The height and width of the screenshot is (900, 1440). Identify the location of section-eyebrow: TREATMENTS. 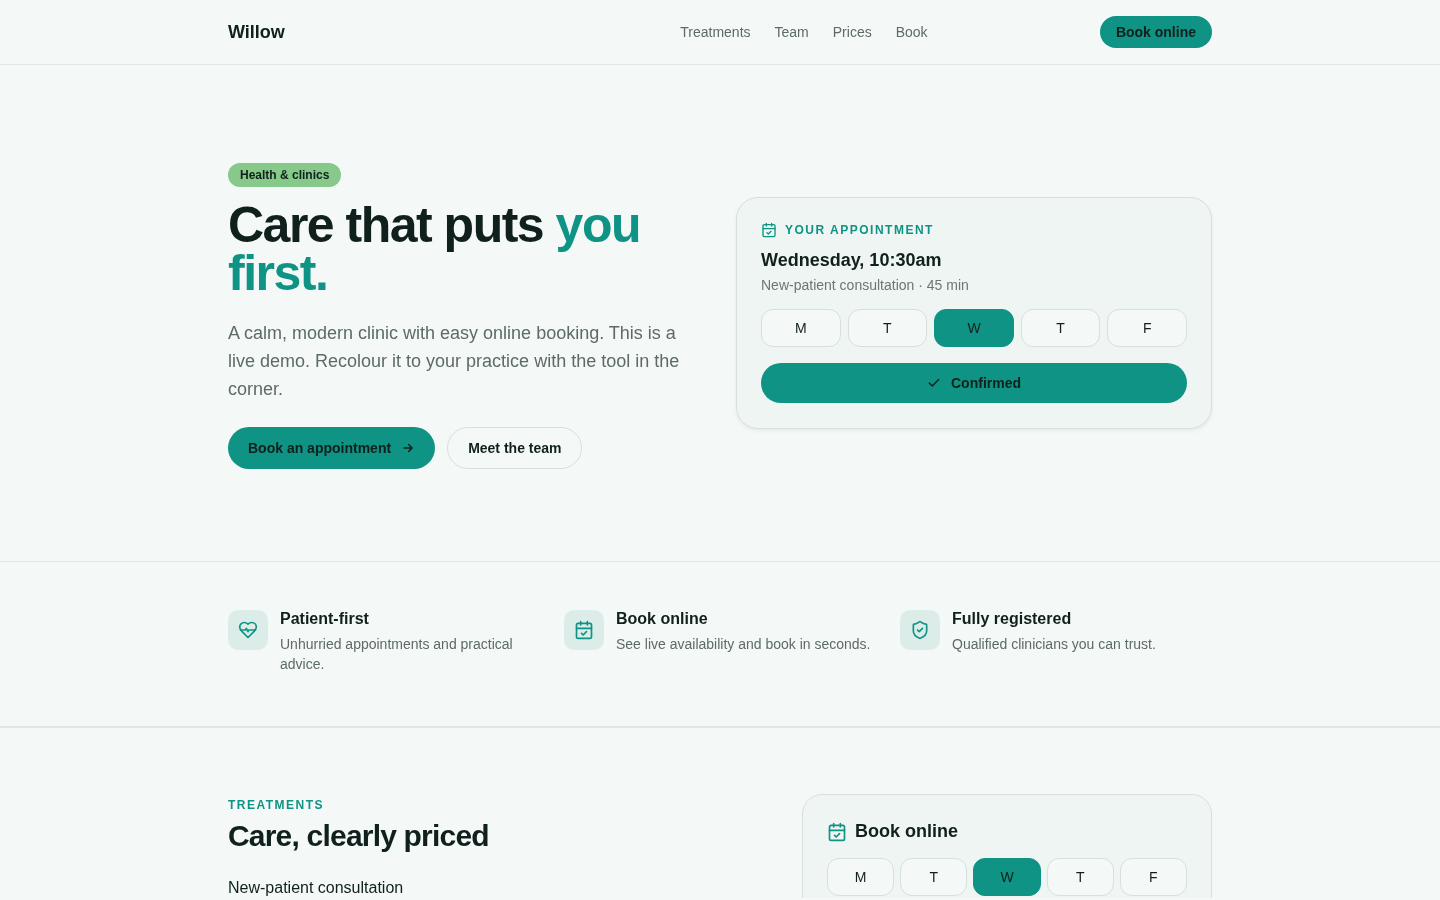
(276, 805).